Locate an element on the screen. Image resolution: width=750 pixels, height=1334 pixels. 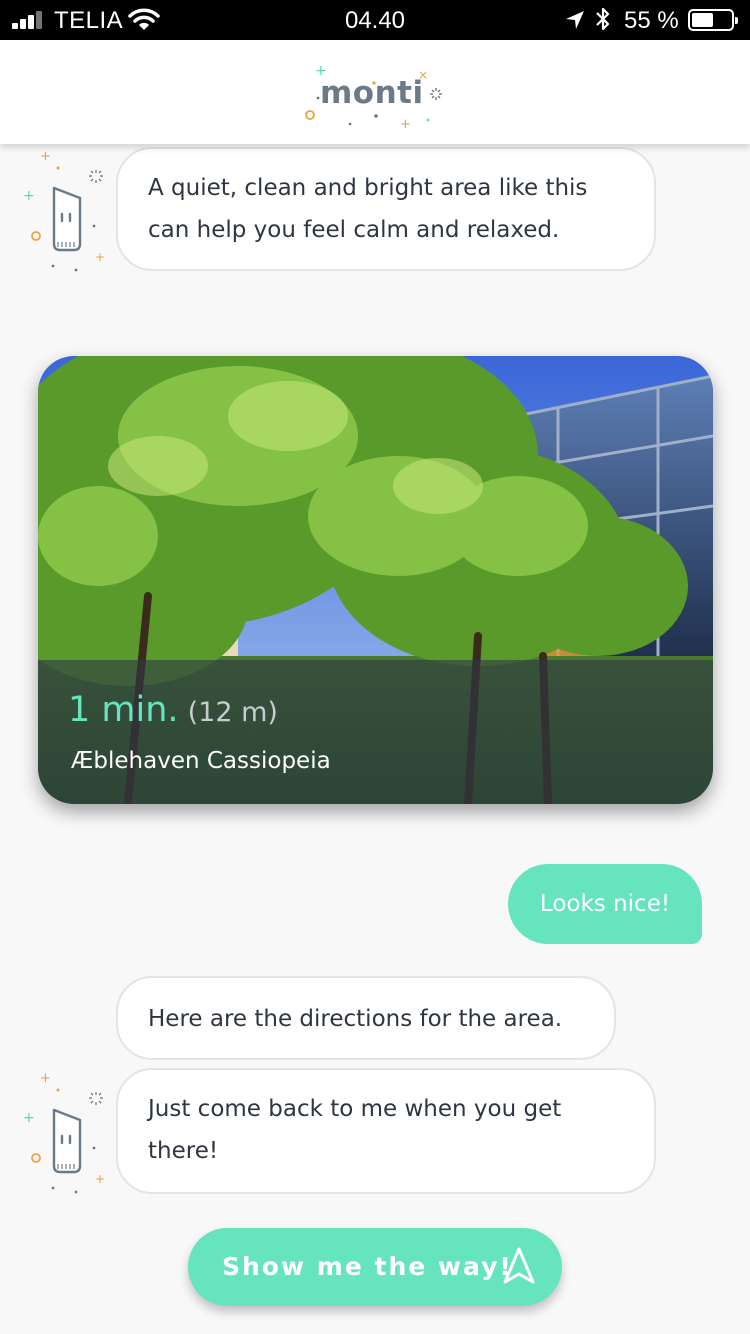
message-line: Just come back to me when you get is located at coordinates (355, 1109).